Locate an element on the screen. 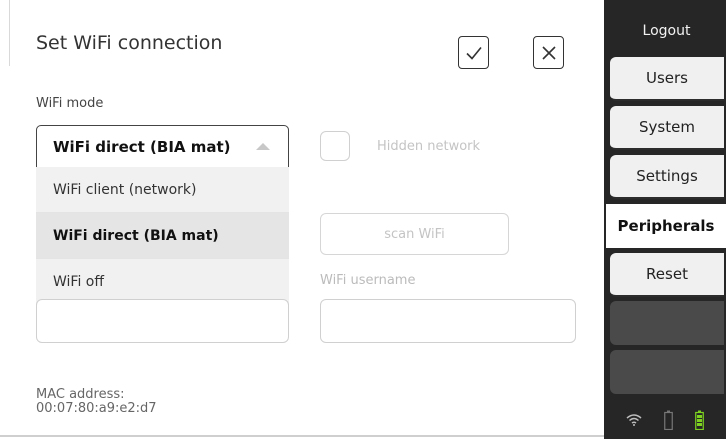 The image size is (726, 439). sidebar-item-peripherals: Peripherals is located at coordinates (666, 226).